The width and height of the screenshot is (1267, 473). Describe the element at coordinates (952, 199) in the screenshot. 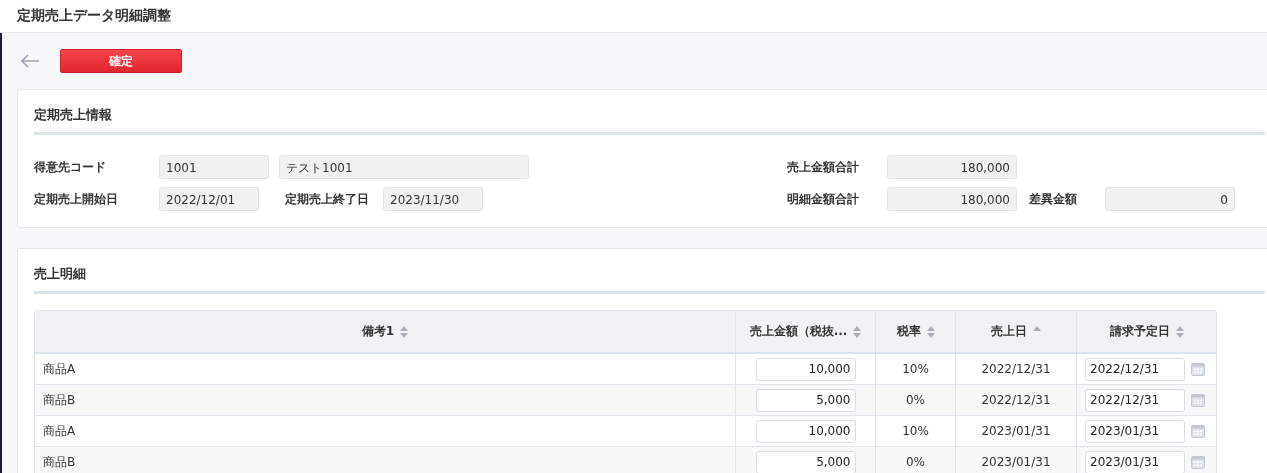

I see `detail-total-field: 180,000` at that location.